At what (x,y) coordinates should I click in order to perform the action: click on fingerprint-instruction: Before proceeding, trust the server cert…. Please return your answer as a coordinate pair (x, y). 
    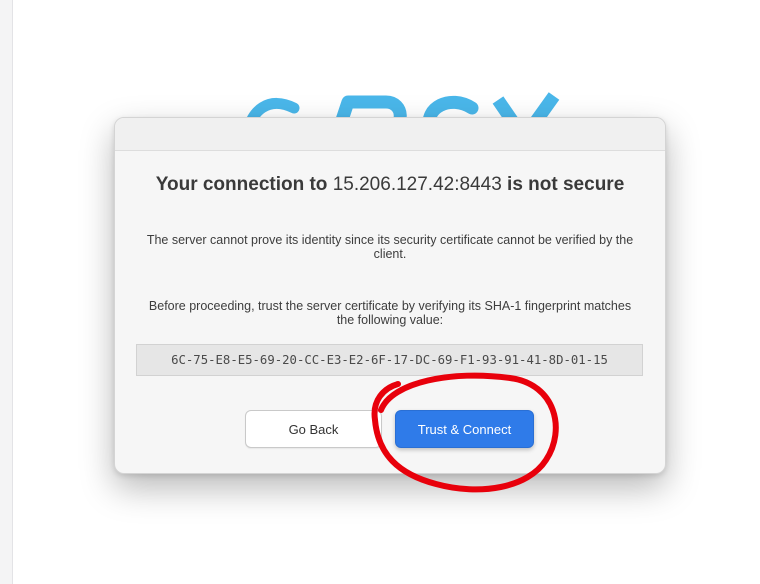
    Looking at the image, I should click on (390, 313).